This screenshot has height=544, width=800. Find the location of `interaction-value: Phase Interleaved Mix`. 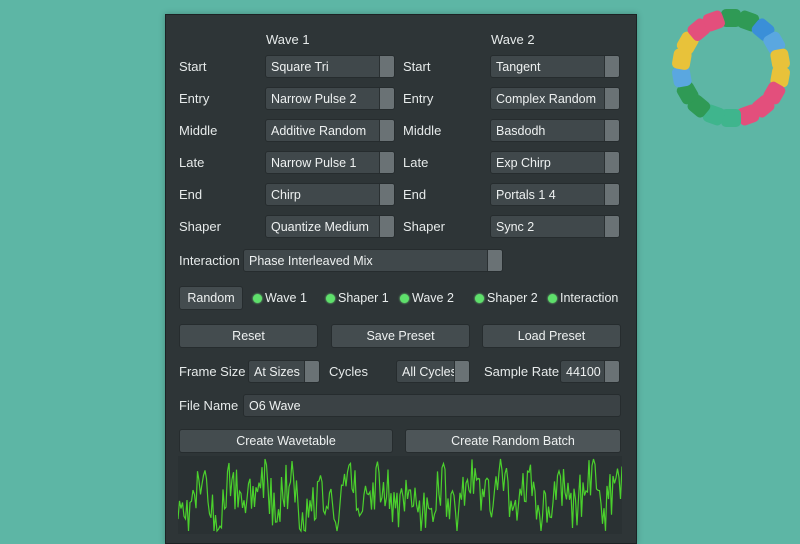

interaction-value: Phase Interleaved Mix is located at coordinates (311, 261).